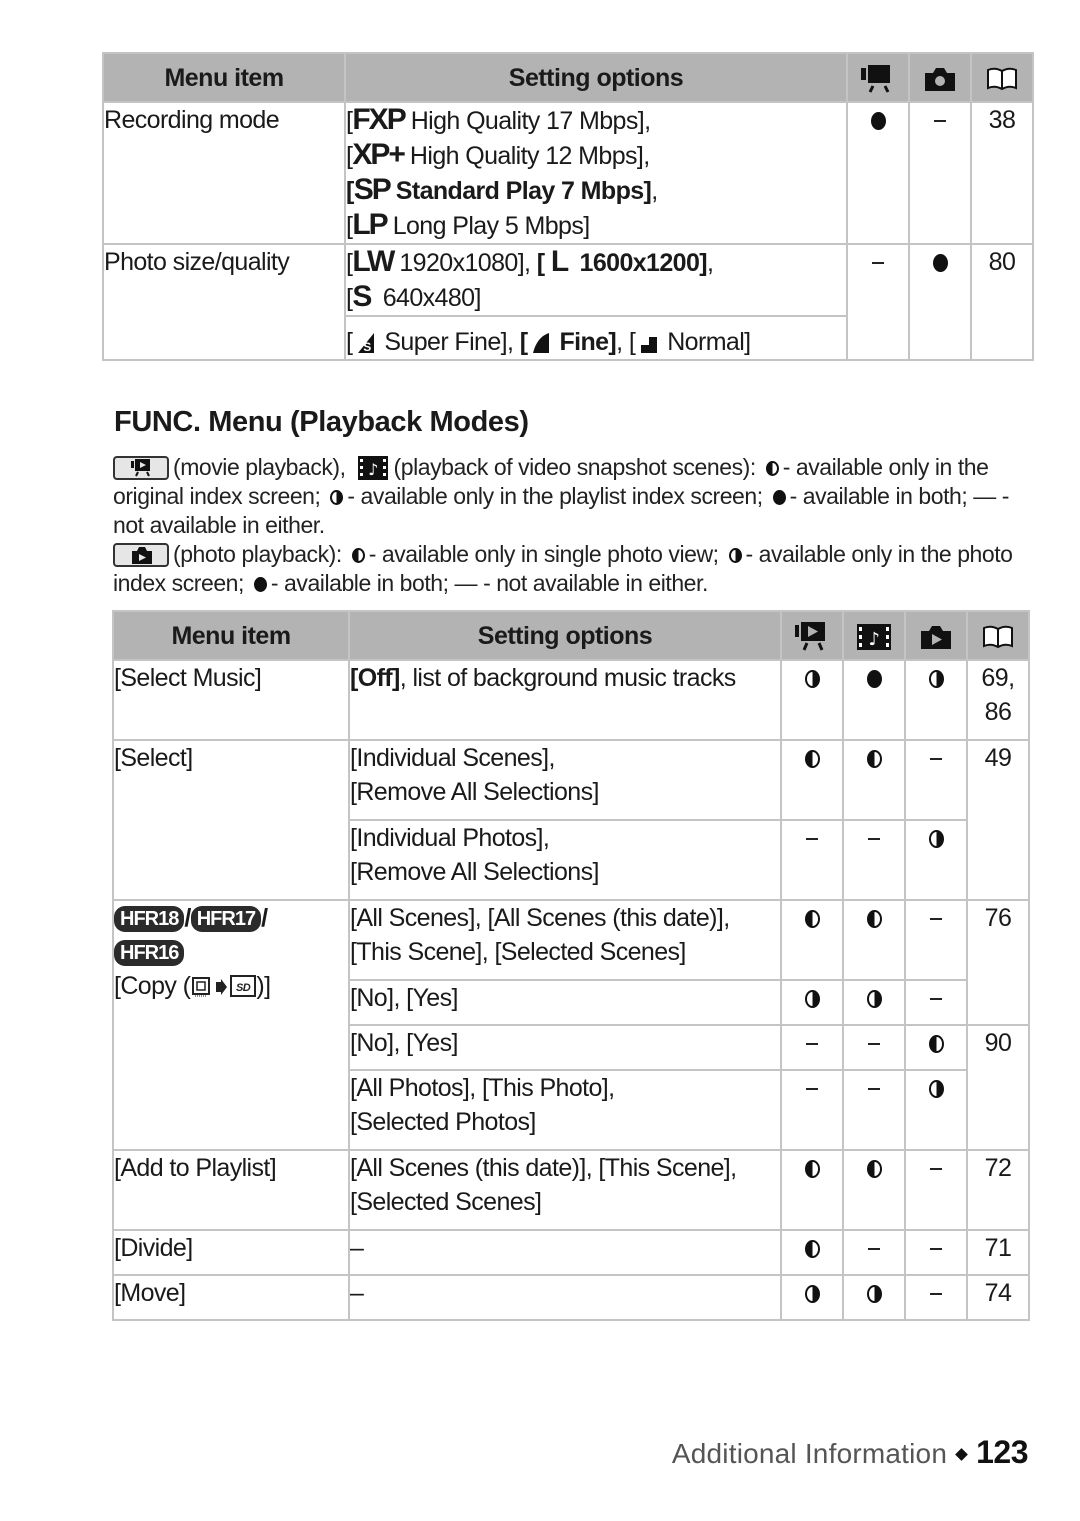 The image size is (1080, 1521). Describe the element at coordinates (149, 919) in the screenshot. I see `model-badge: HFR18` at that location.